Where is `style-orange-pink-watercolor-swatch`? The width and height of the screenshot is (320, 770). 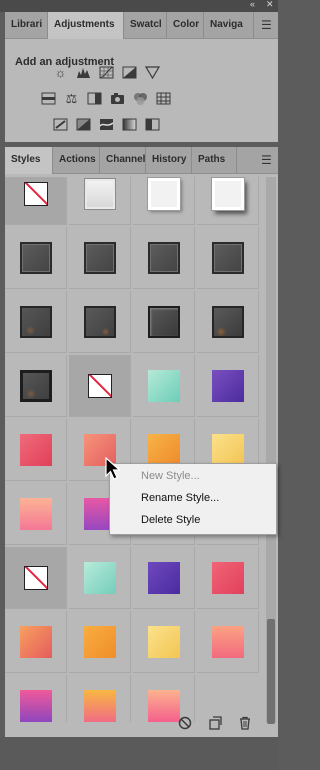 style-orange-pink-watercolor-swatch is located at coordinates (100, 698).